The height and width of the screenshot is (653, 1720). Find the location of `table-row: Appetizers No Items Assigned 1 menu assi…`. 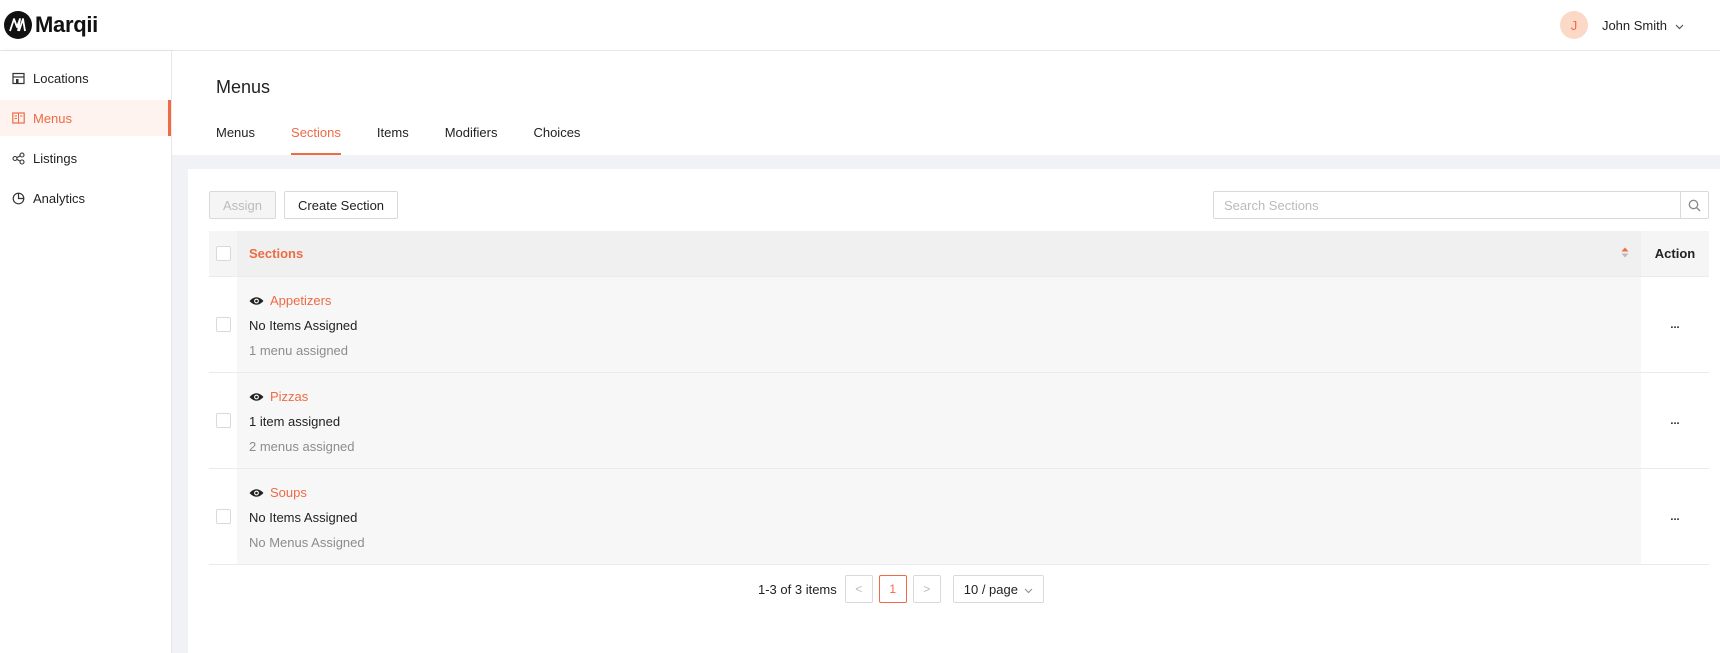

table-row: Appetizers No Items Assigned 1 menu assi… is located at coordinates (959, 325).